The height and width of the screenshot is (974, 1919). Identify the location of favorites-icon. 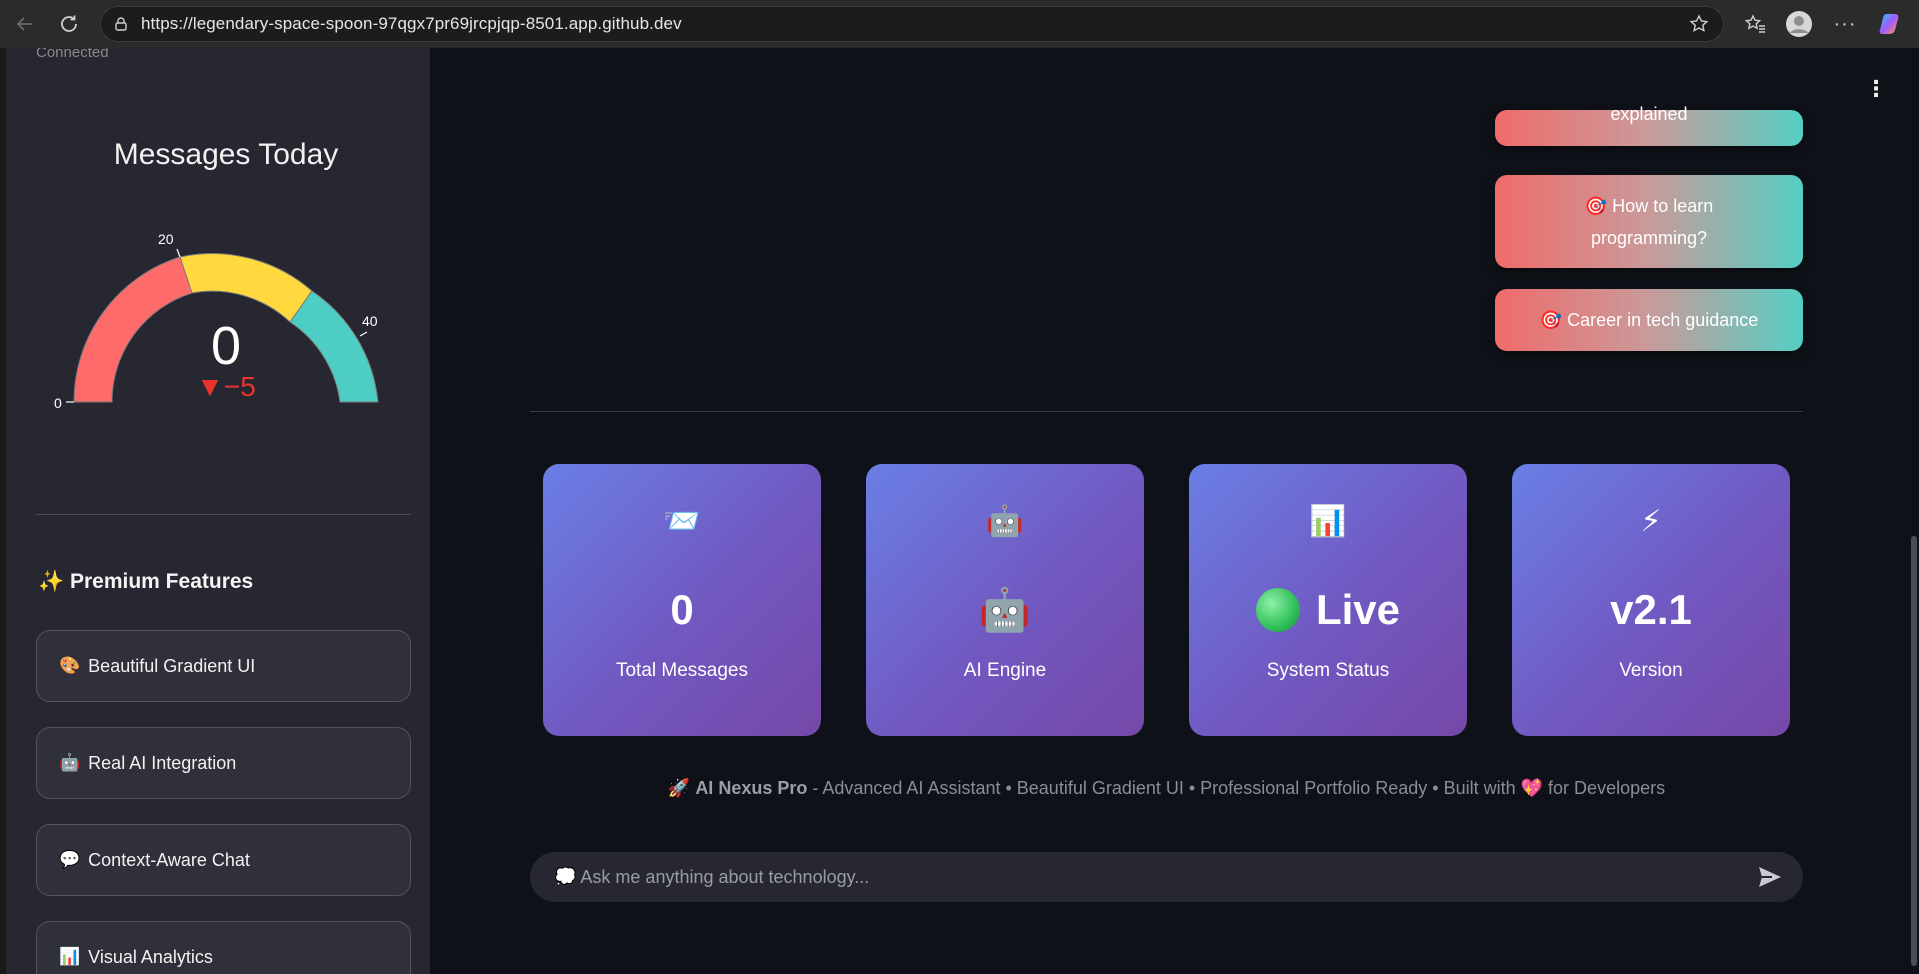
(1755, 24).